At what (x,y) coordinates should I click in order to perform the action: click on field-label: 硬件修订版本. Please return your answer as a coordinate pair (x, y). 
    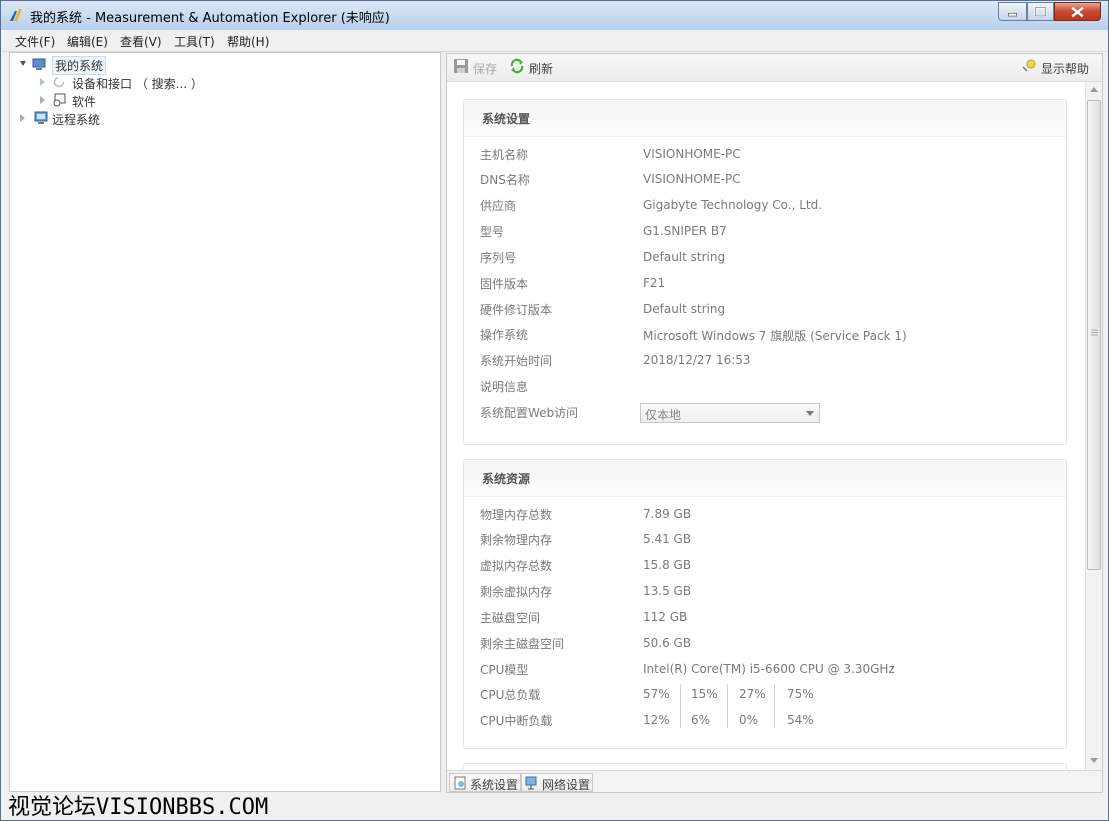
    Looking at the image, I should click on (516, 310).